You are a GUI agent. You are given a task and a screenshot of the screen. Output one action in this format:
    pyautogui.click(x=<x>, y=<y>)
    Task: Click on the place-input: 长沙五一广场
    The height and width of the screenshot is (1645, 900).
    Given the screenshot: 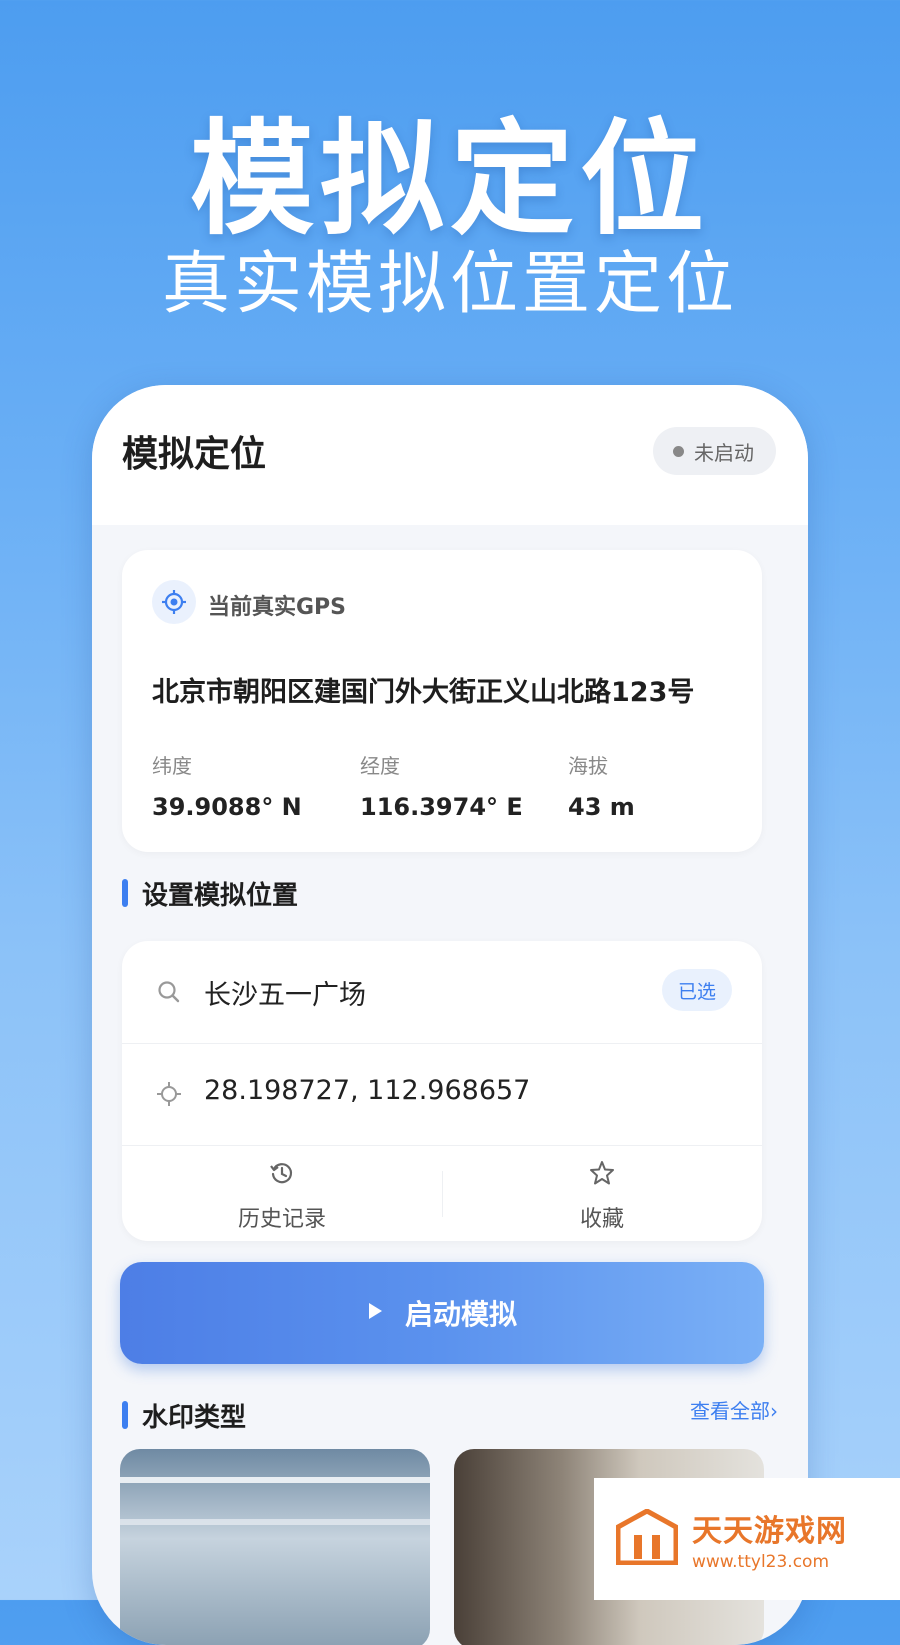 What is the action you would take?
    pyautogui.click(x=285, y=992)
    